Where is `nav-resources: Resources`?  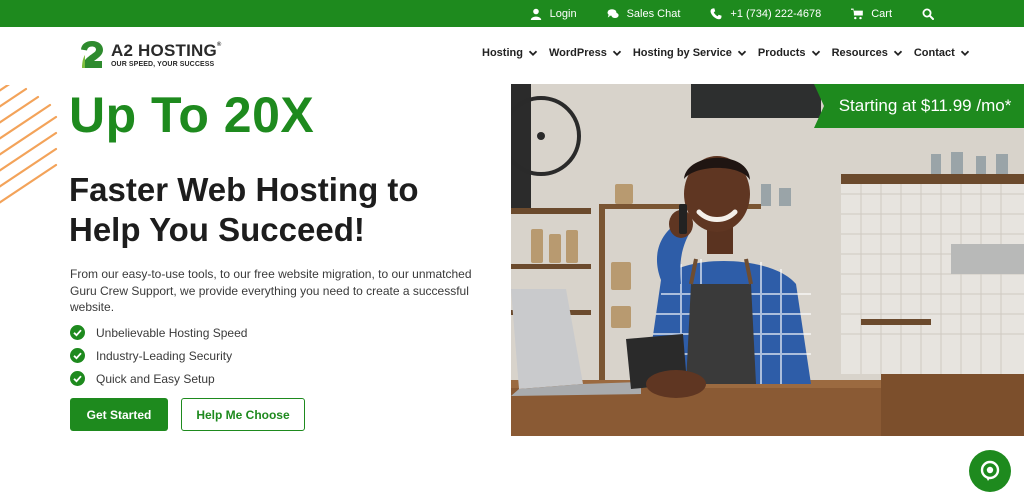 nav-resources: Resources is located at coordinates (867, 53).